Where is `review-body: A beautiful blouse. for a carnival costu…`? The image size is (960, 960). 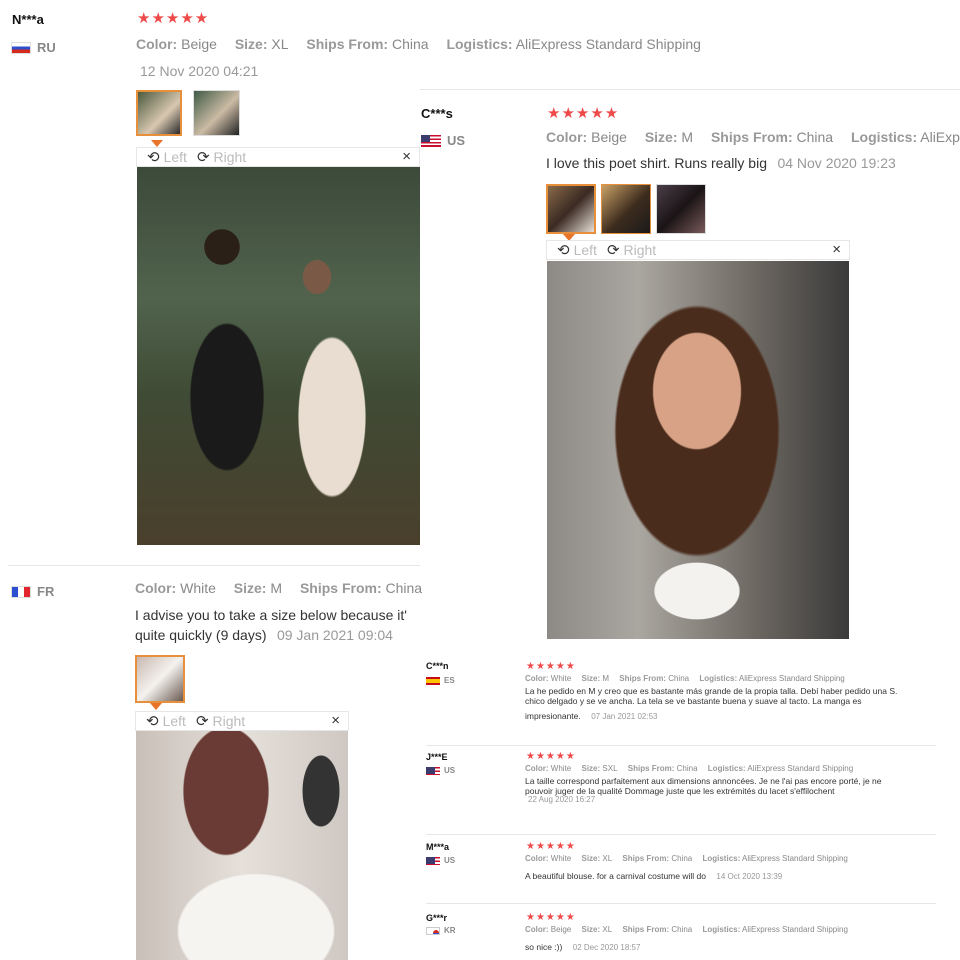
review-body: A beautiful blouse. for a carnival costu… is located at coordinates (653, 875).